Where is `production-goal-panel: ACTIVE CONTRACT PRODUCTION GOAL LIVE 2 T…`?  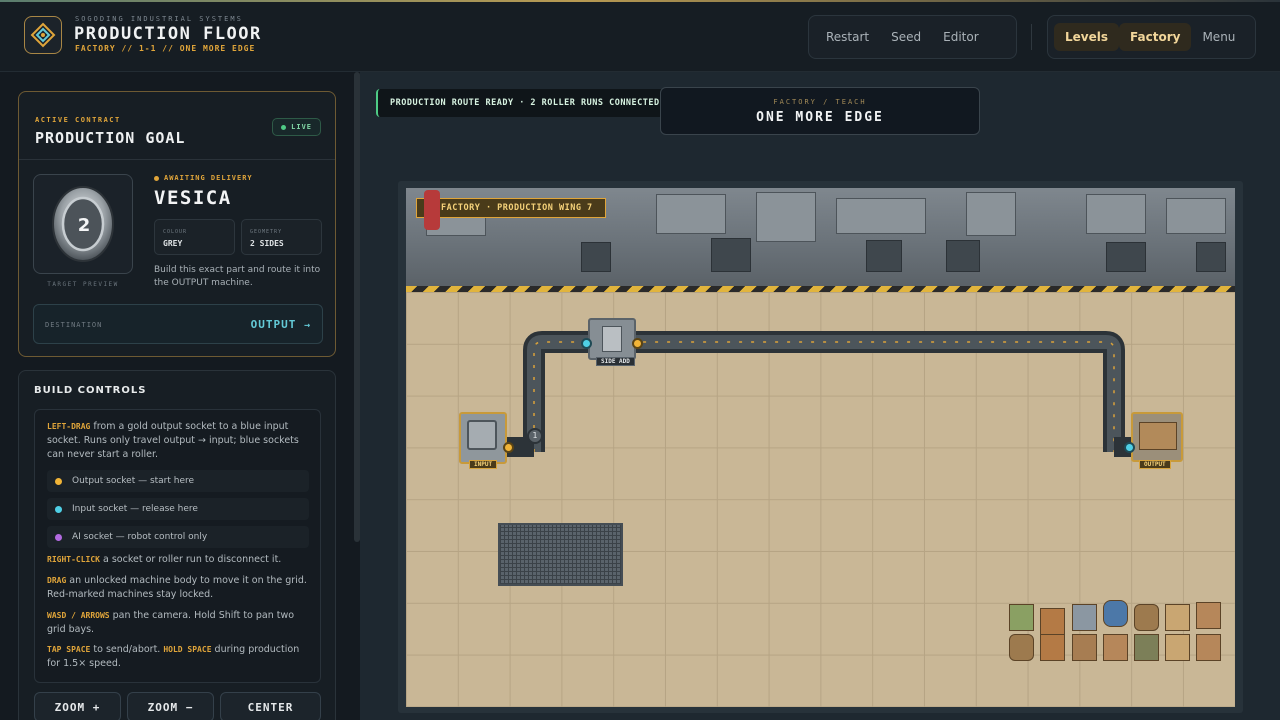
production-goal-panel: ACTIVE CONTRACT PRODUCTION GOAL LIVE 2 T… is located at coordinates (177, 224).